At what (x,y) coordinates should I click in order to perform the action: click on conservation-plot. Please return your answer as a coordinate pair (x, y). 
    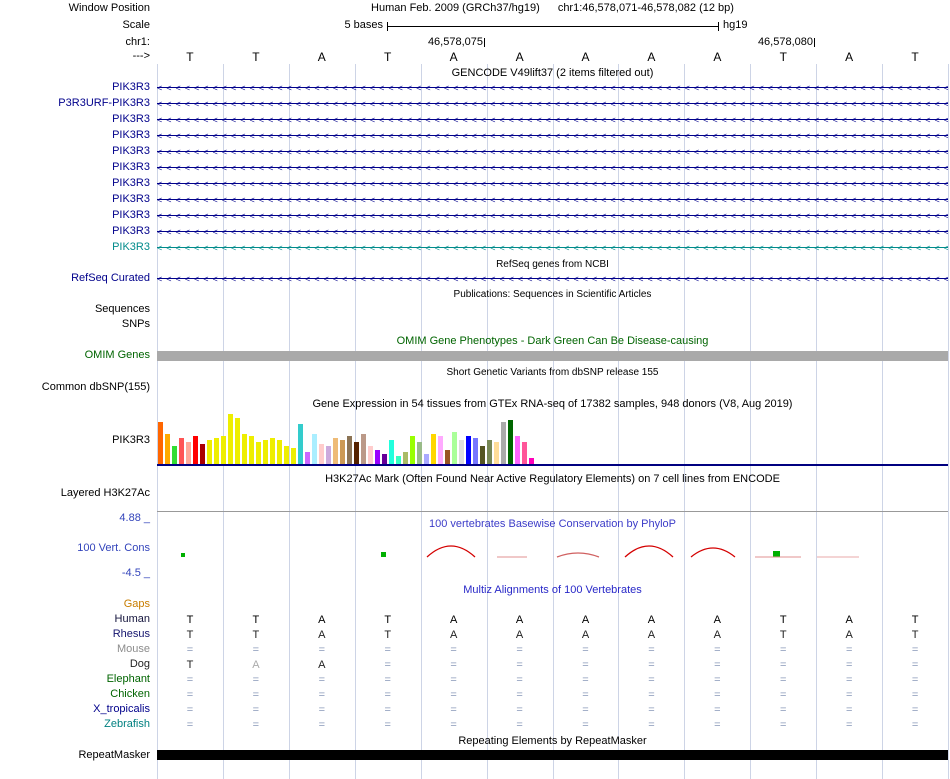
    Looking at the image, I should click on (552, 558).